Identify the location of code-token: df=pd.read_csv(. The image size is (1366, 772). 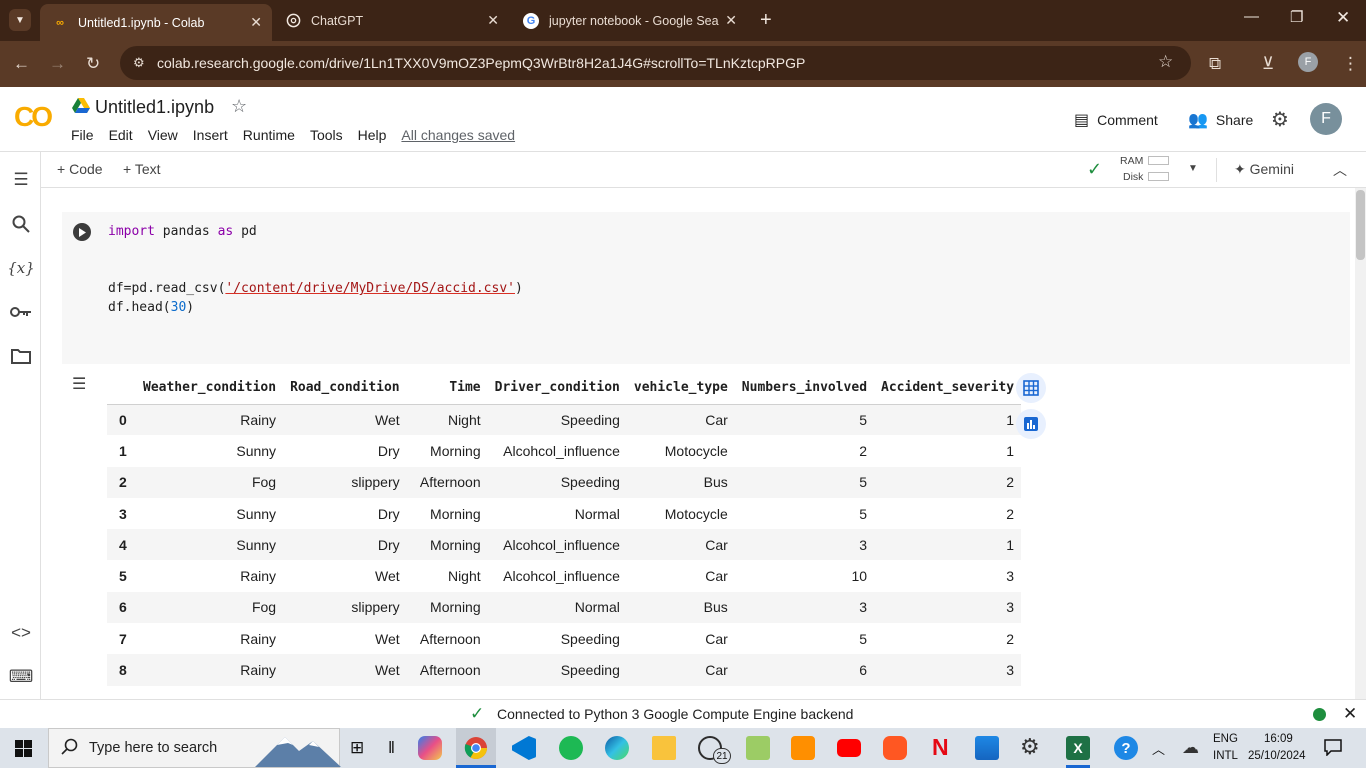
(167, 288).